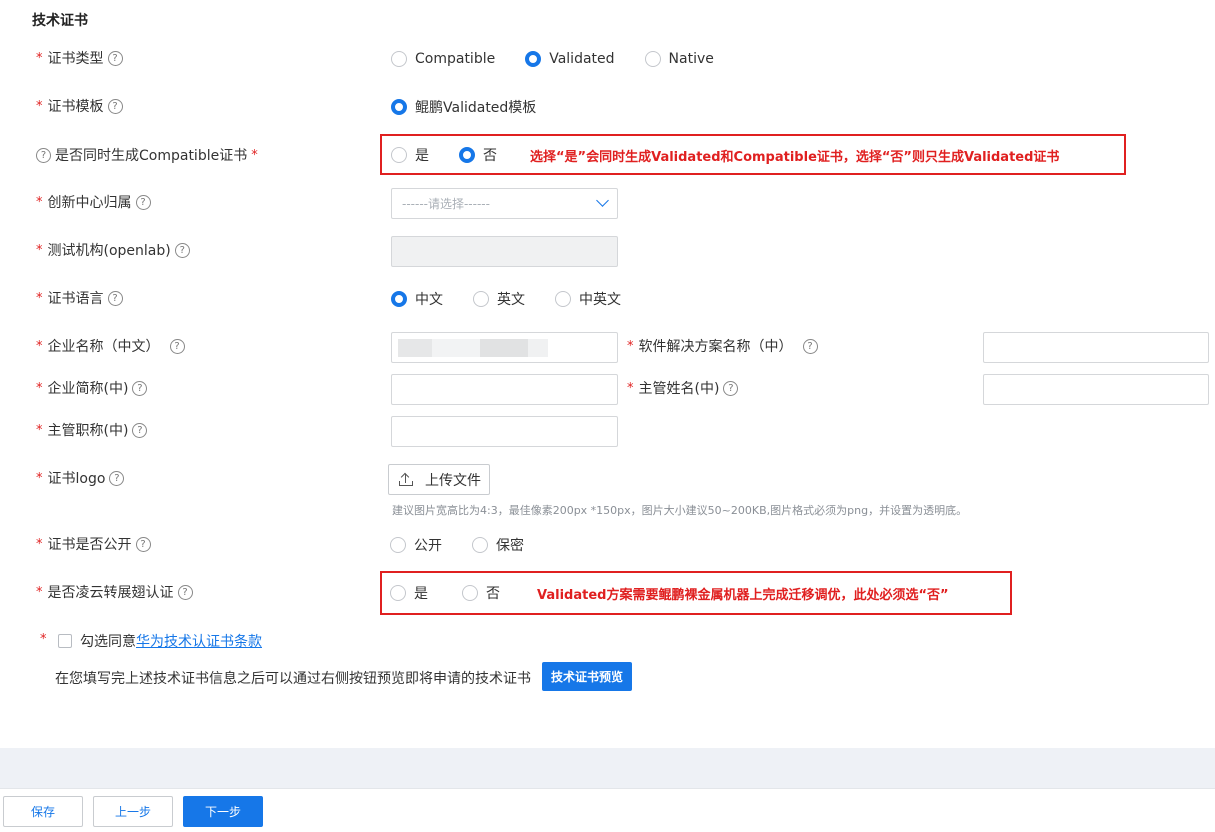 Image resolution: width=1215 pixels, height=832 pixels. Describe the element at coordinates (463, 107) in the screenshot. I see `cert-template-option-kunpeng: 鲲鹏Validated模板` at that location.